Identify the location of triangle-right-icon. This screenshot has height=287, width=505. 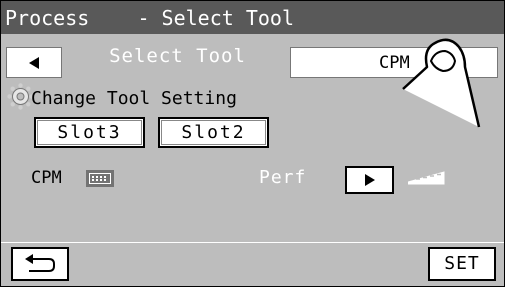
(369, 180).